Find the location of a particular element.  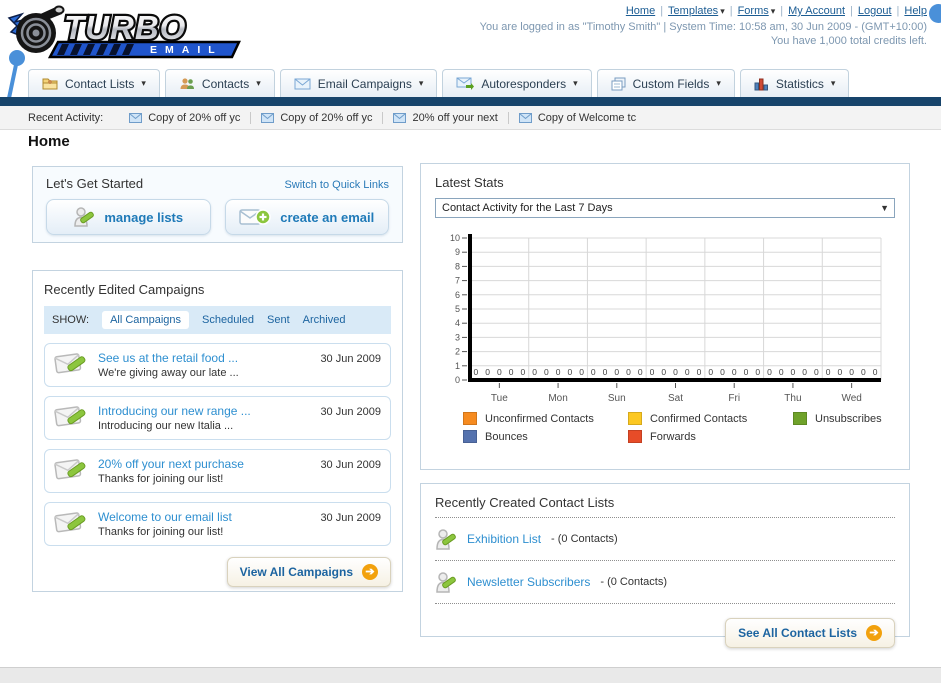

turbo-email-logo: TURBO EMAIL is located at coordinates (126, 33).